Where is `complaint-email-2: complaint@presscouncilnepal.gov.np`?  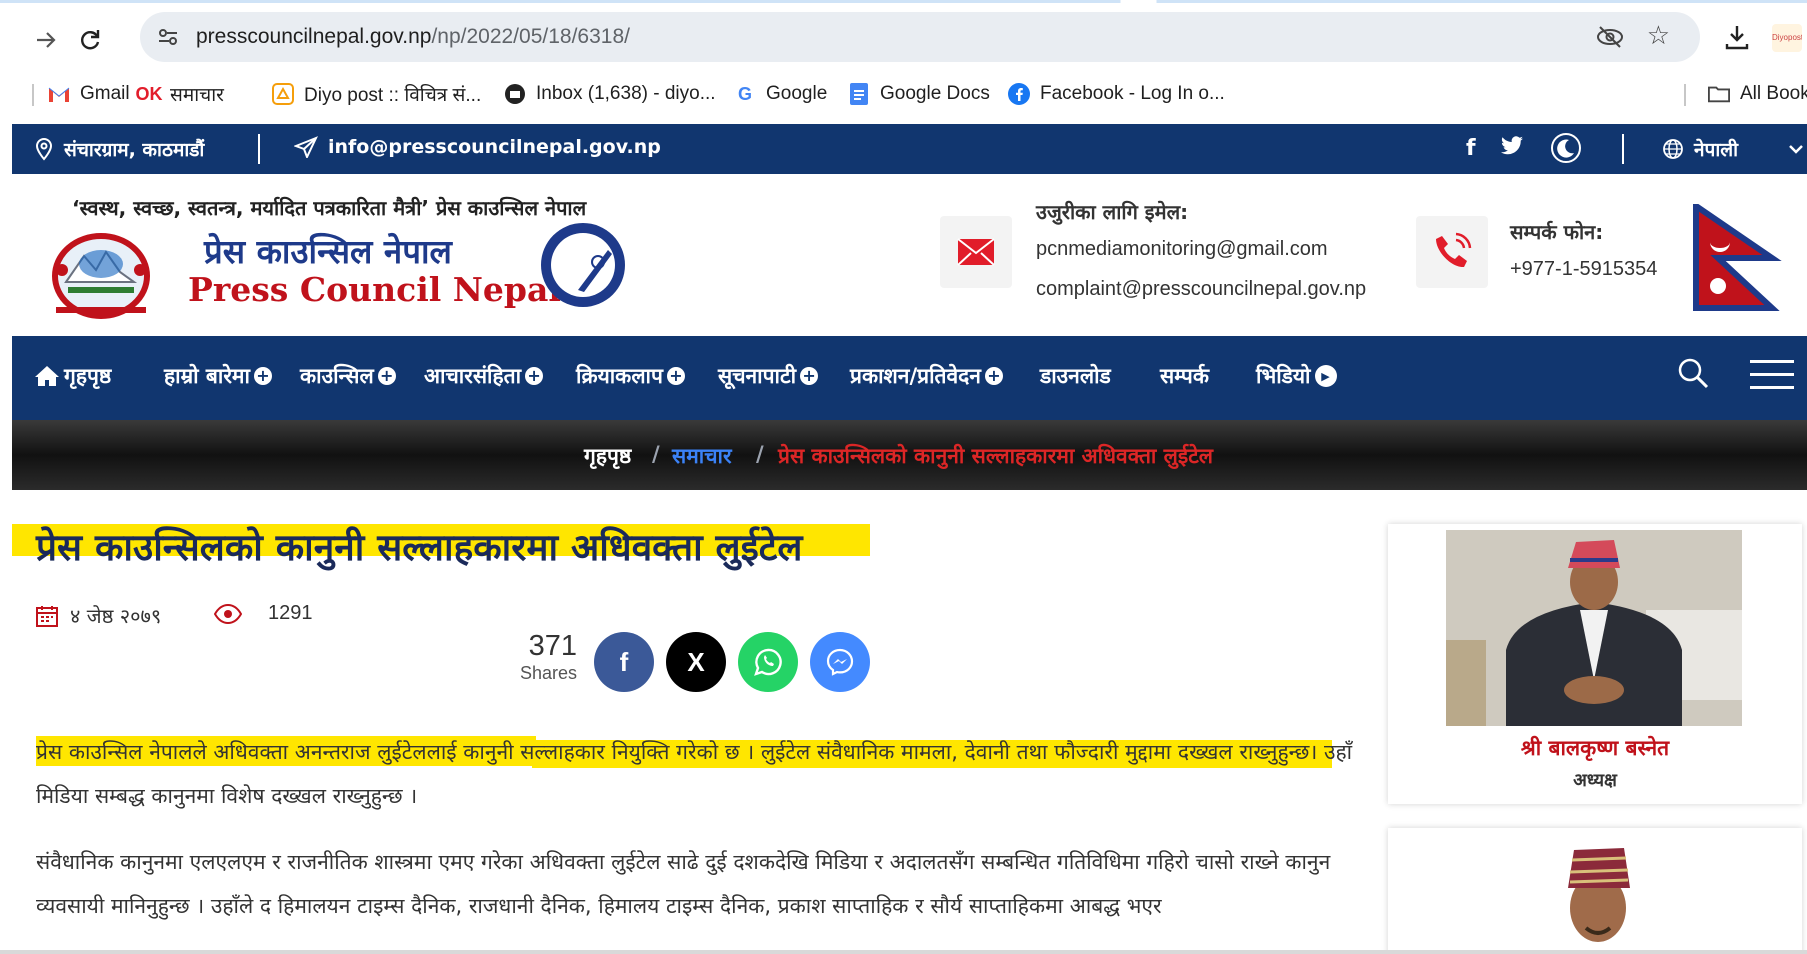
complaint-email-2: complaint@presscouncilnepal.gov.np is located at coordinates (1201, 289).